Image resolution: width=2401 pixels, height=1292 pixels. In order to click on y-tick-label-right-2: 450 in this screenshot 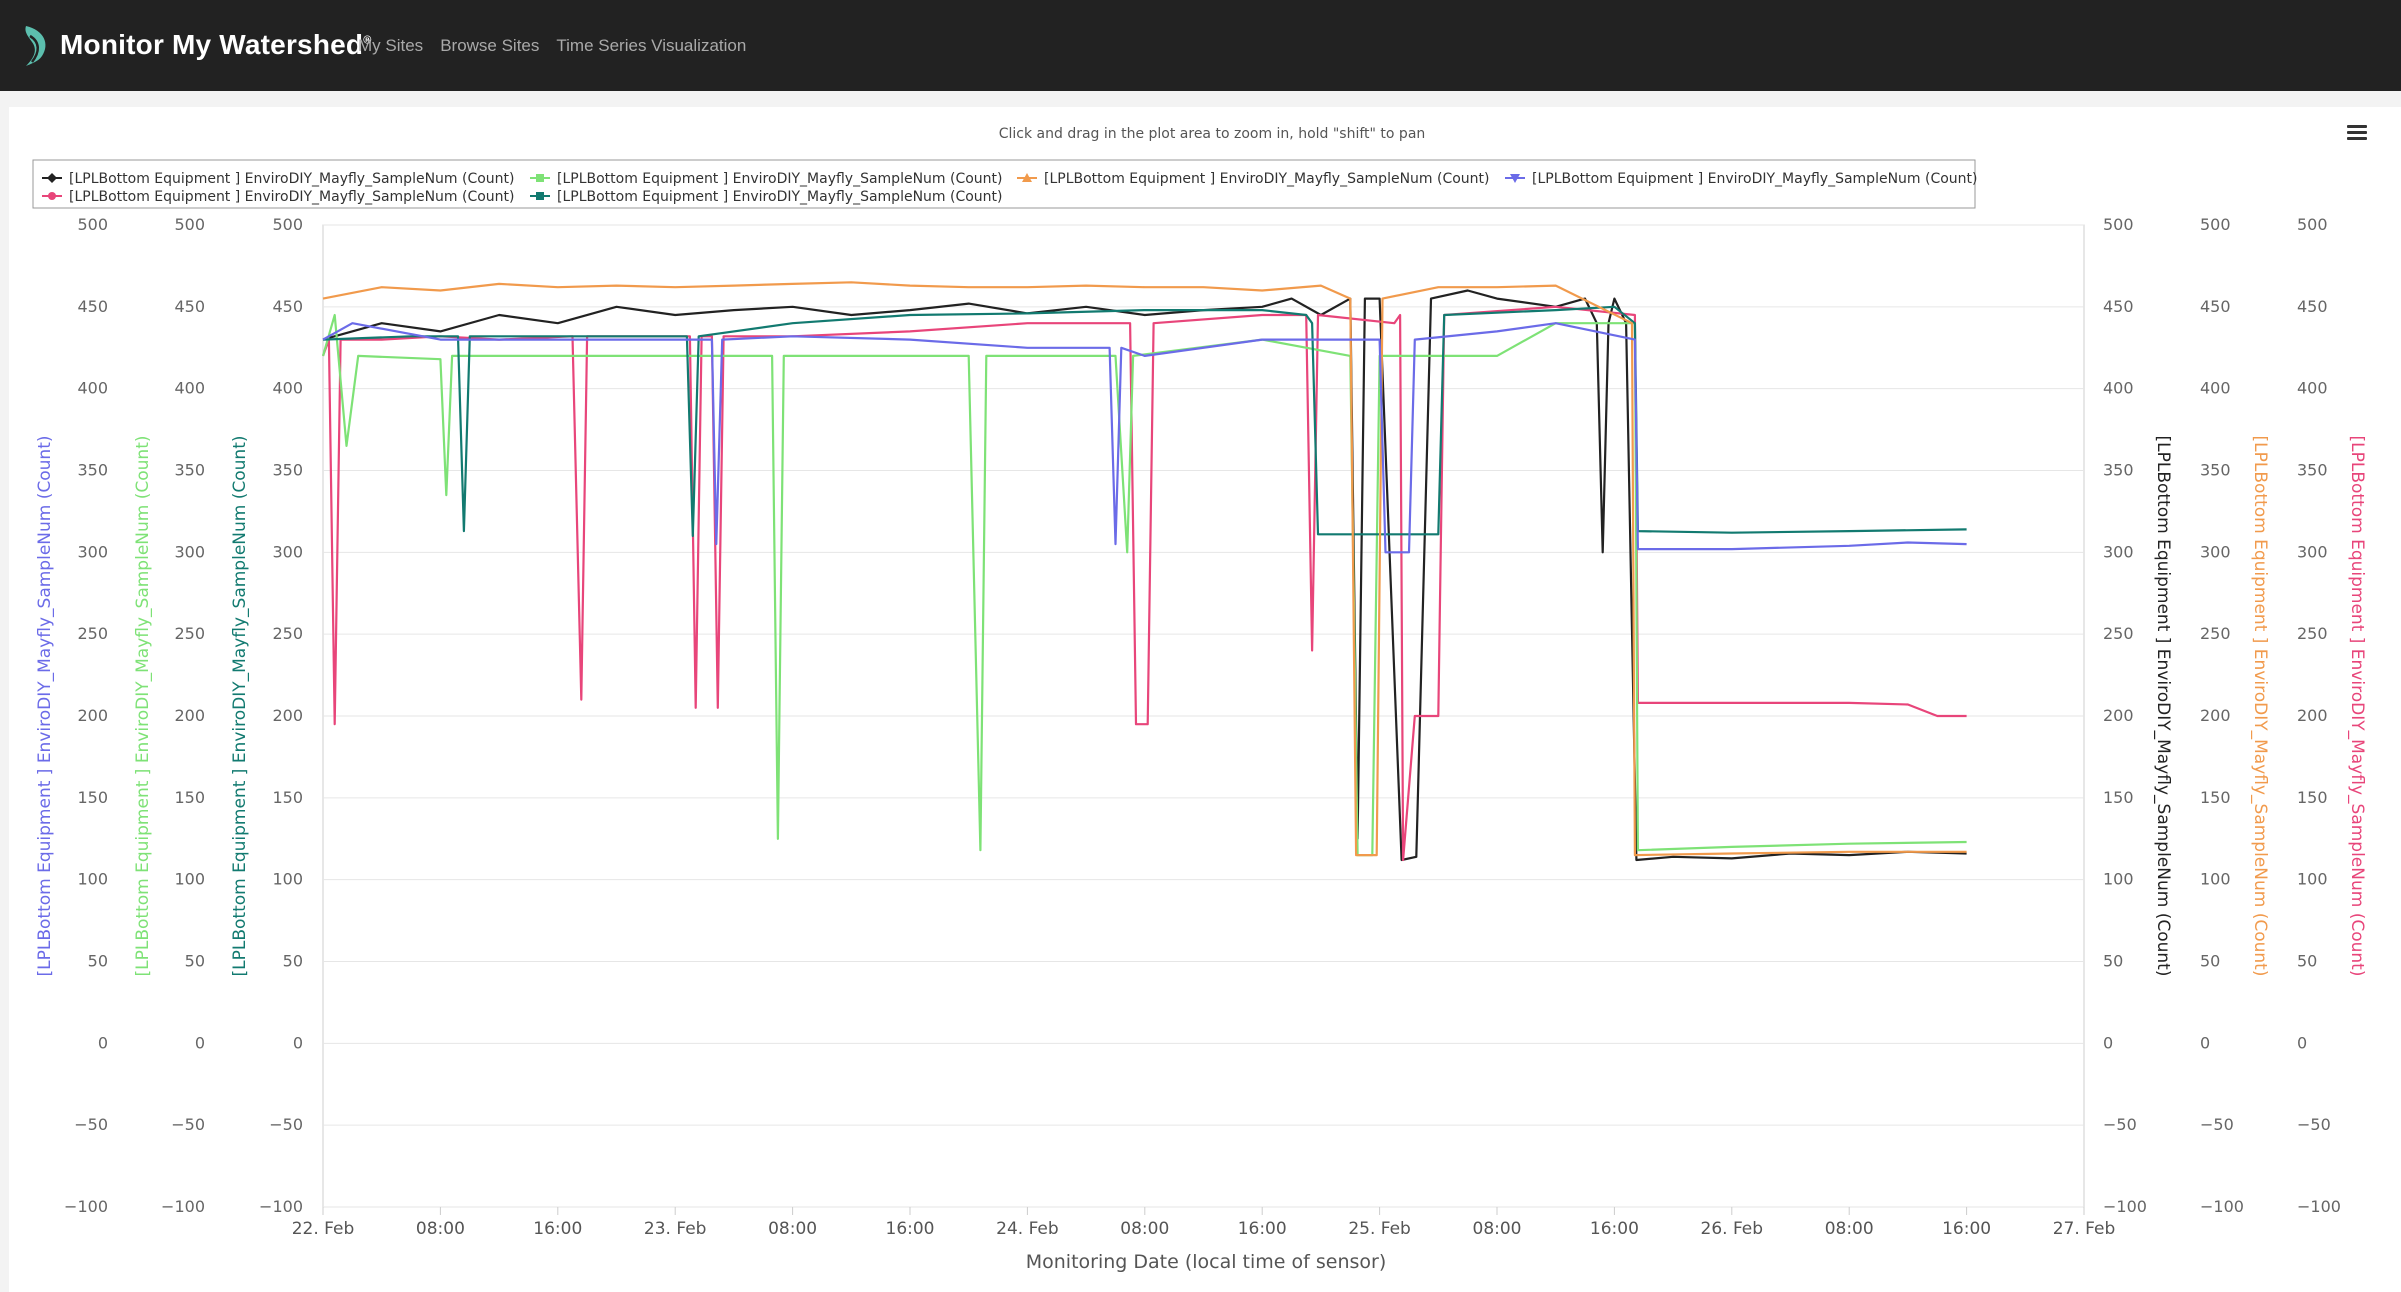, I will do `click(2215, 306)`.